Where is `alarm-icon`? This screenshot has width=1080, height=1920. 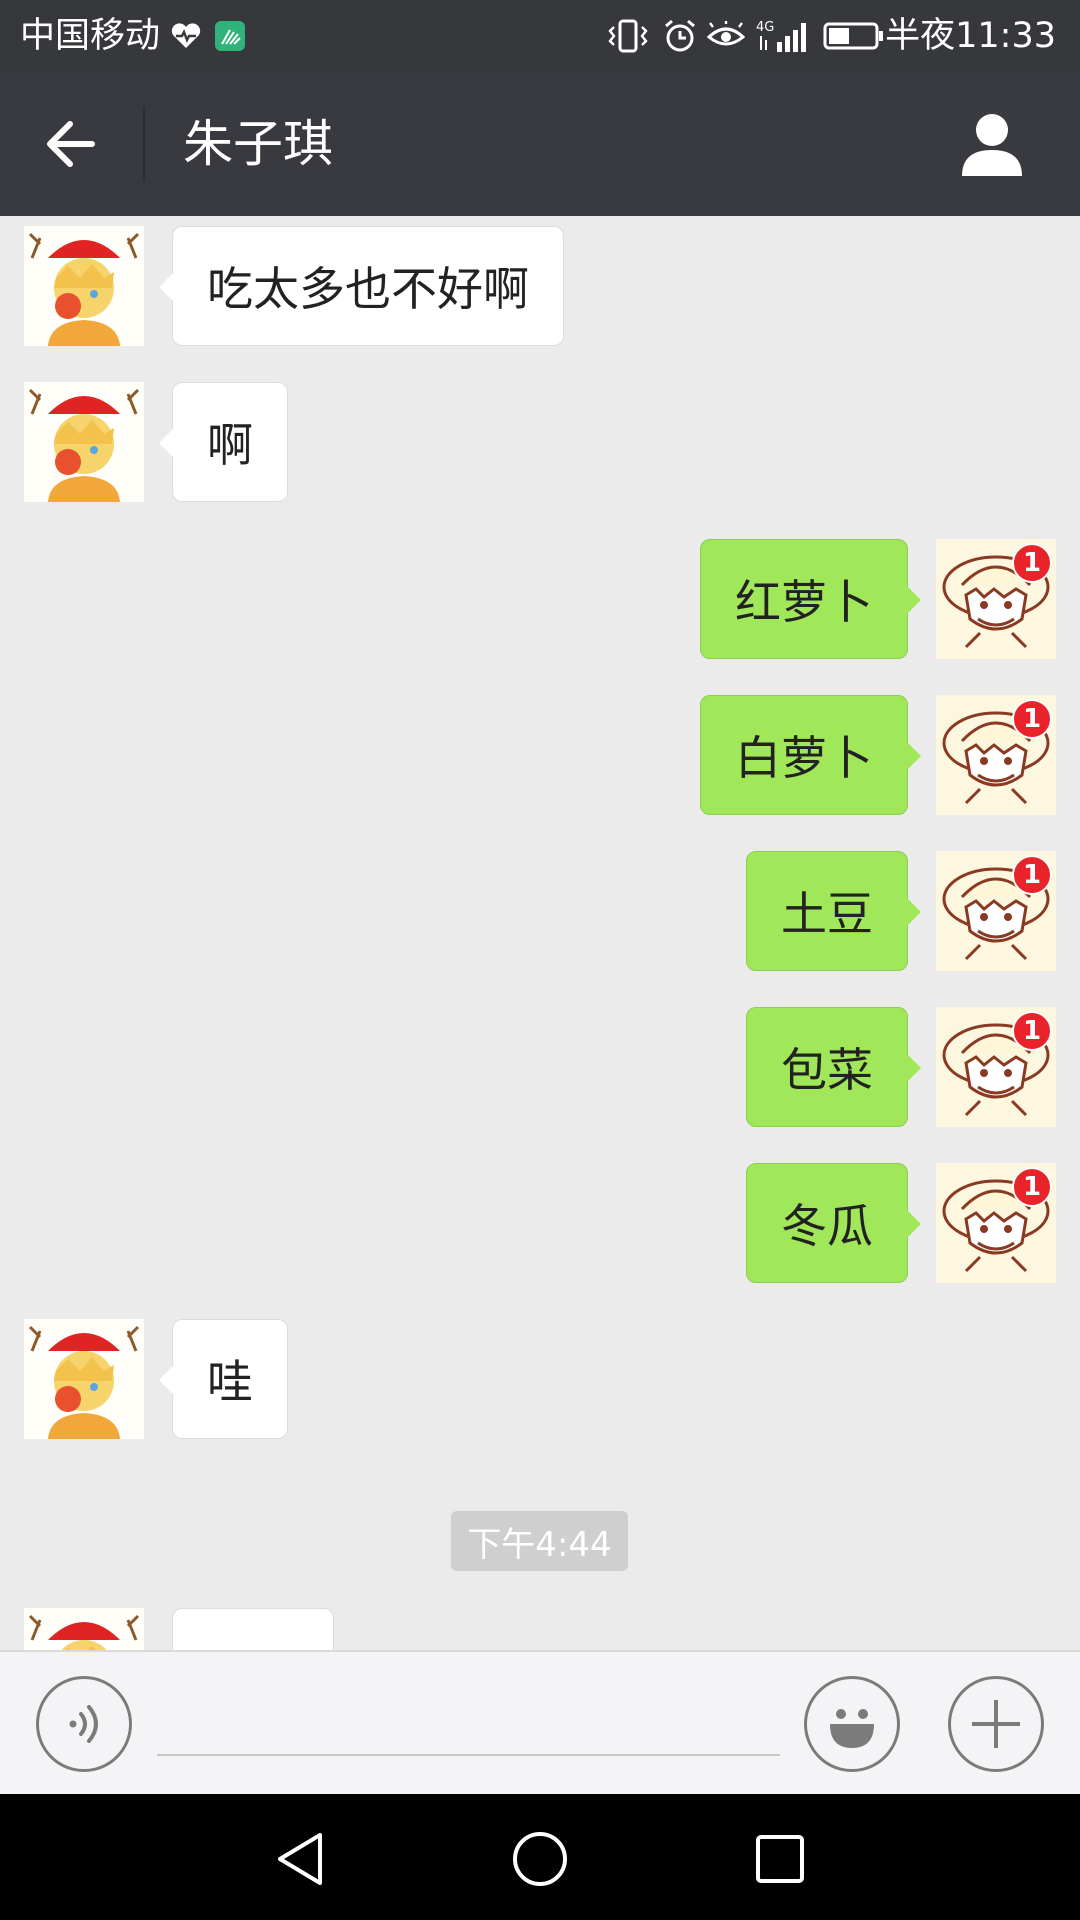
alarm-icon is located at coordinates (680, 36).